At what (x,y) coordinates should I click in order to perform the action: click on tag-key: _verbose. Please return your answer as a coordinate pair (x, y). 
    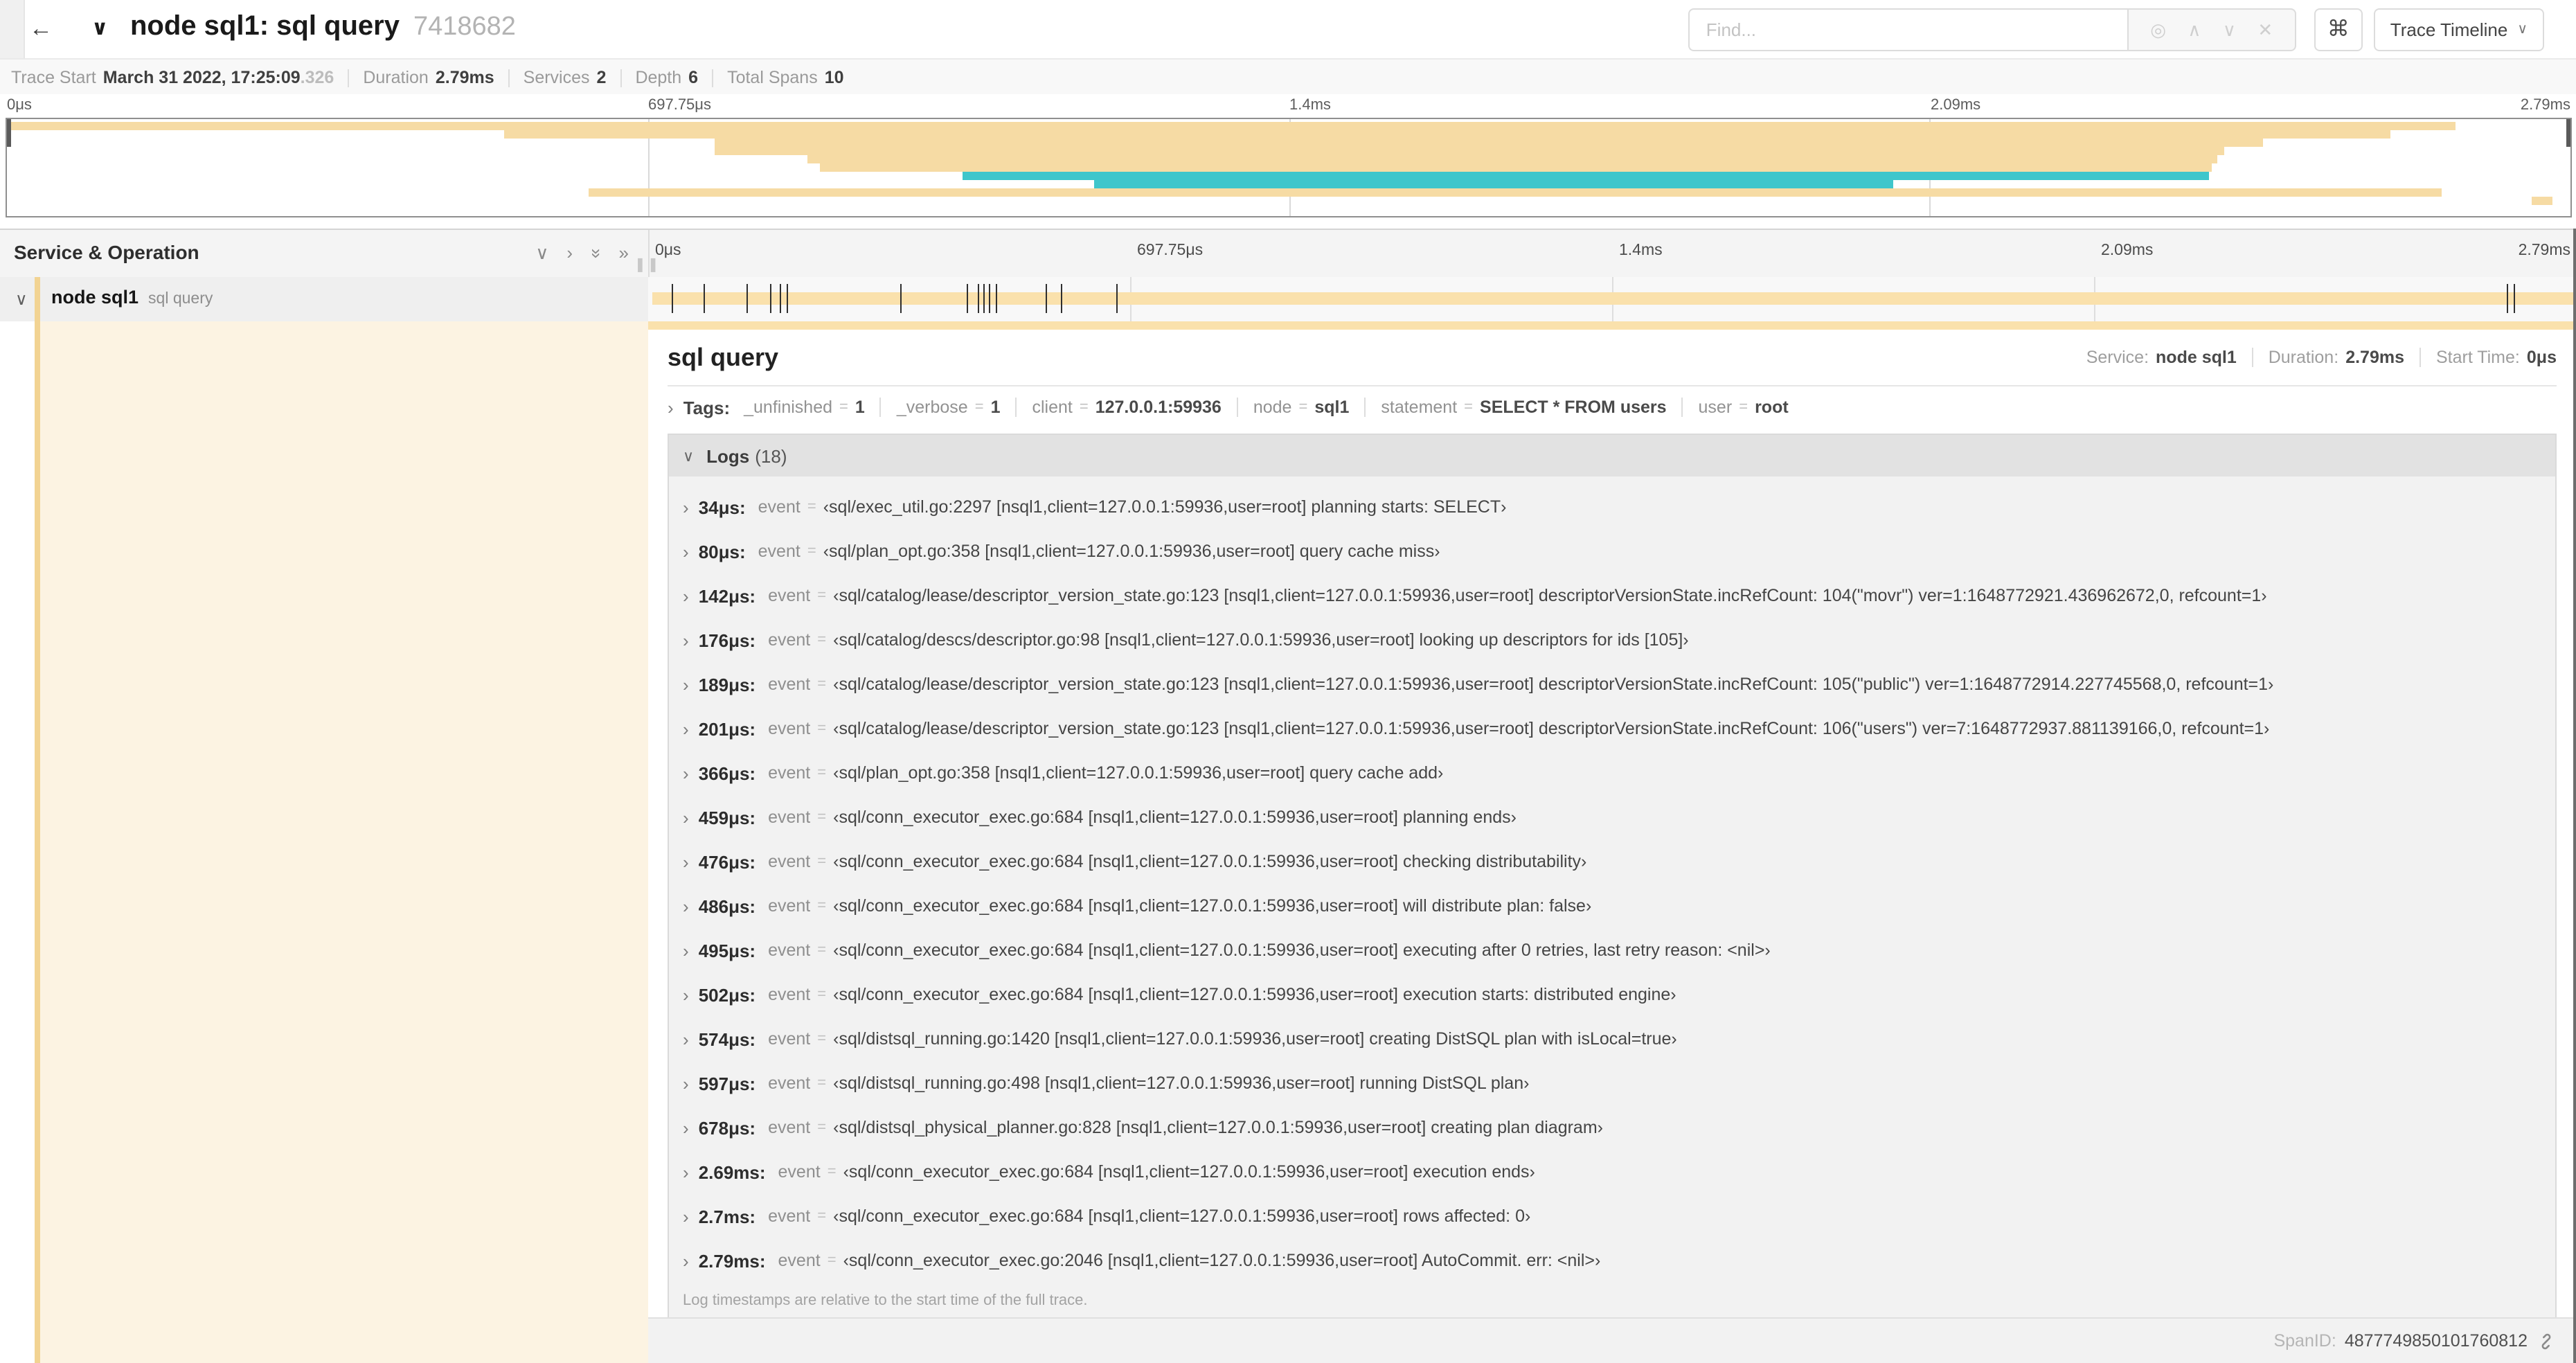
    Looking at the image, I should click on (932, 407).